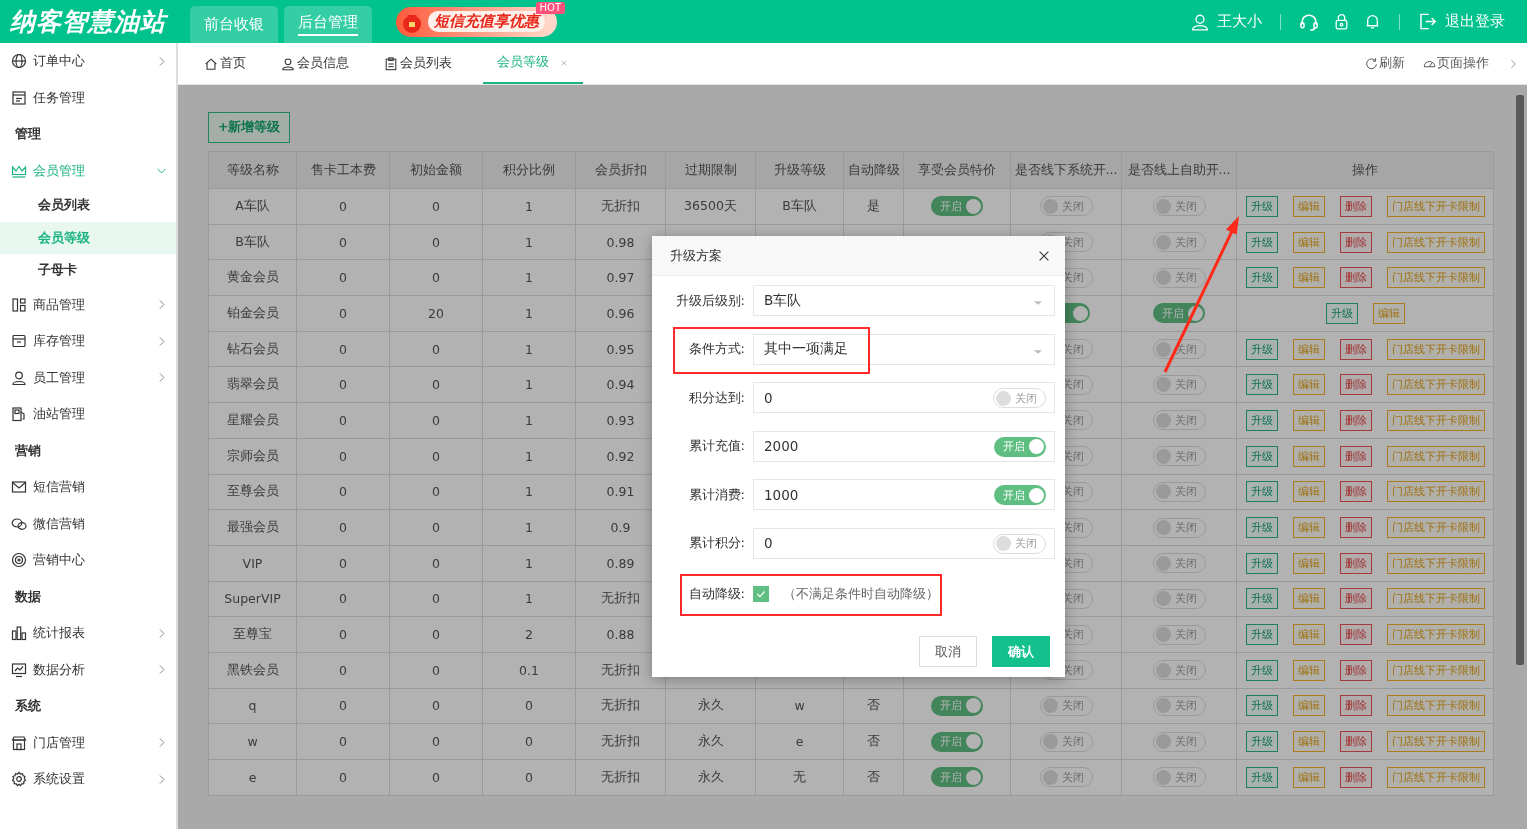 This screenshot has height=829, width=1527. I want to click on sidebar-subitem: 会员列表, so click(88, 205).